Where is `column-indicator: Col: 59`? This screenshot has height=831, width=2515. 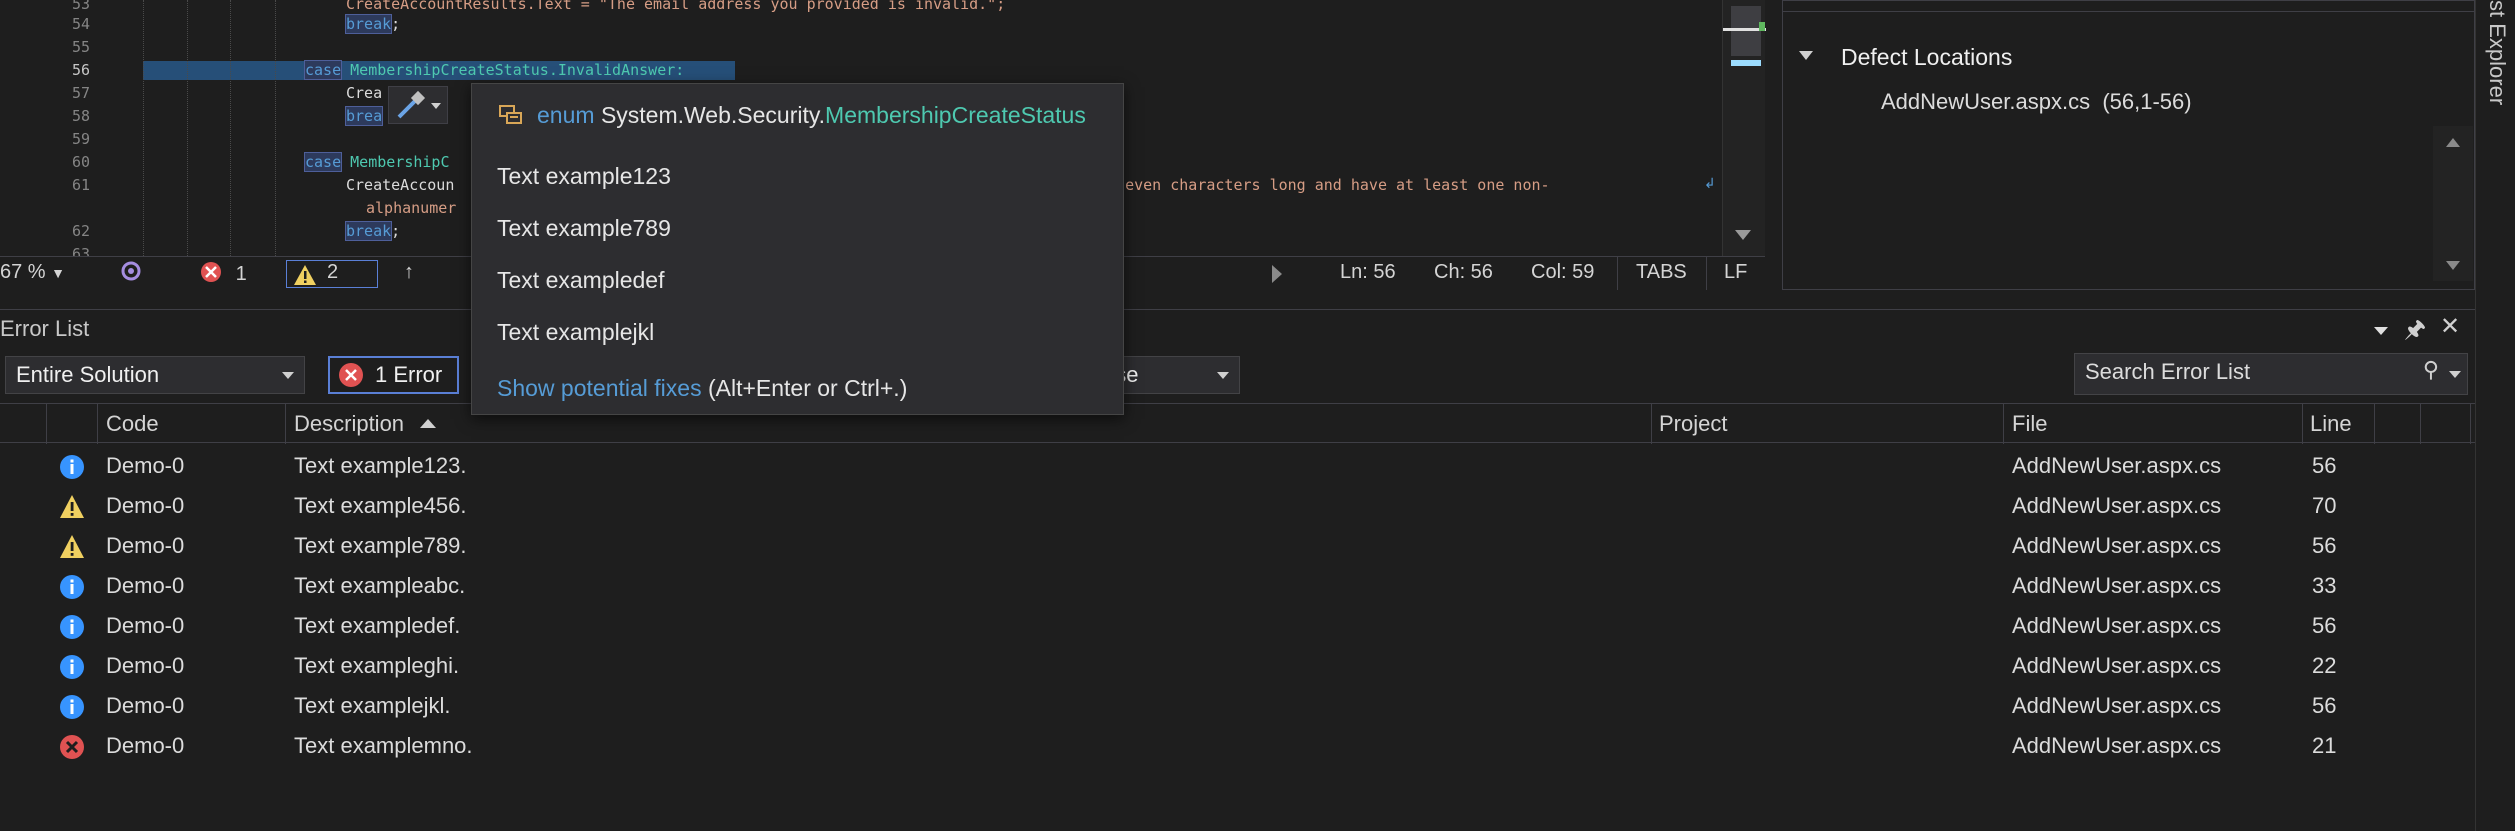
column-indicator: Col: 59 is located at coordinates (1562, 272).